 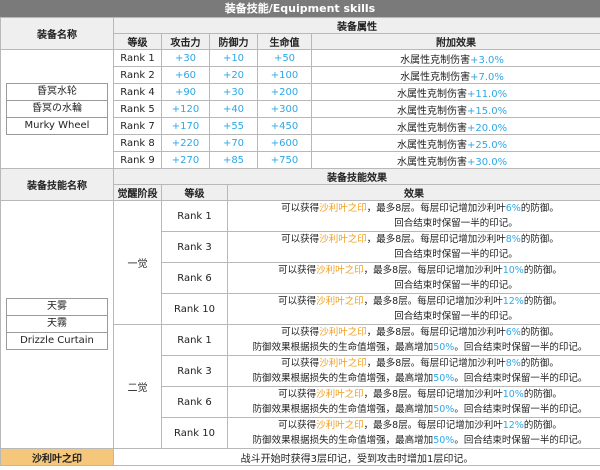 What do you see at coordinates (137, 126) in the screenshot?
I see `attr-rank: Rank 7` at bounding box center [137, 126].